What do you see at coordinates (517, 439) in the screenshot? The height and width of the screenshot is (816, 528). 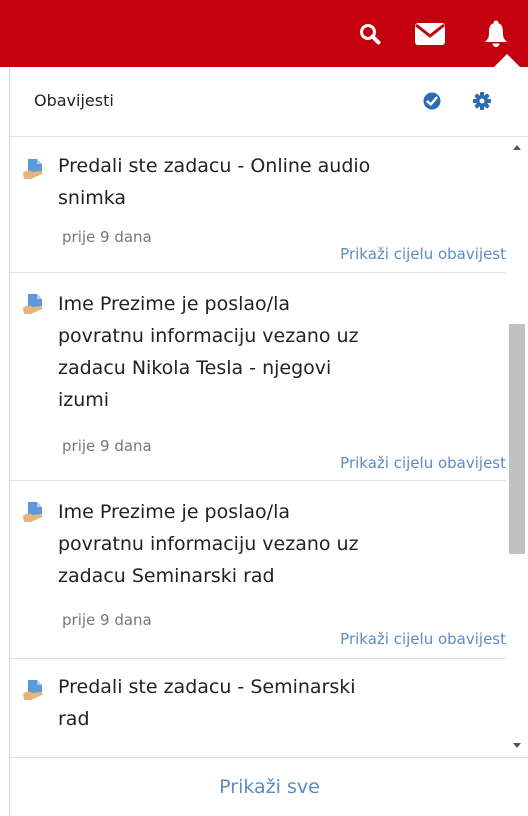 I see `scrollbar-thumb` at bounding box center [517, 439].